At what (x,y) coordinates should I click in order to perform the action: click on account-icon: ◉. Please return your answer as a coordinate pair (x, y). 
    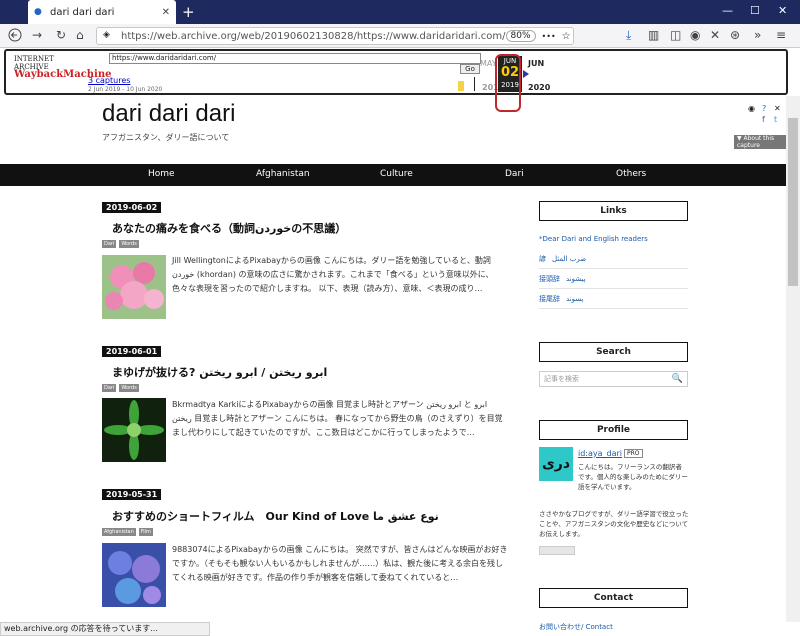
    Looking at the image, I should click on (695, 35).